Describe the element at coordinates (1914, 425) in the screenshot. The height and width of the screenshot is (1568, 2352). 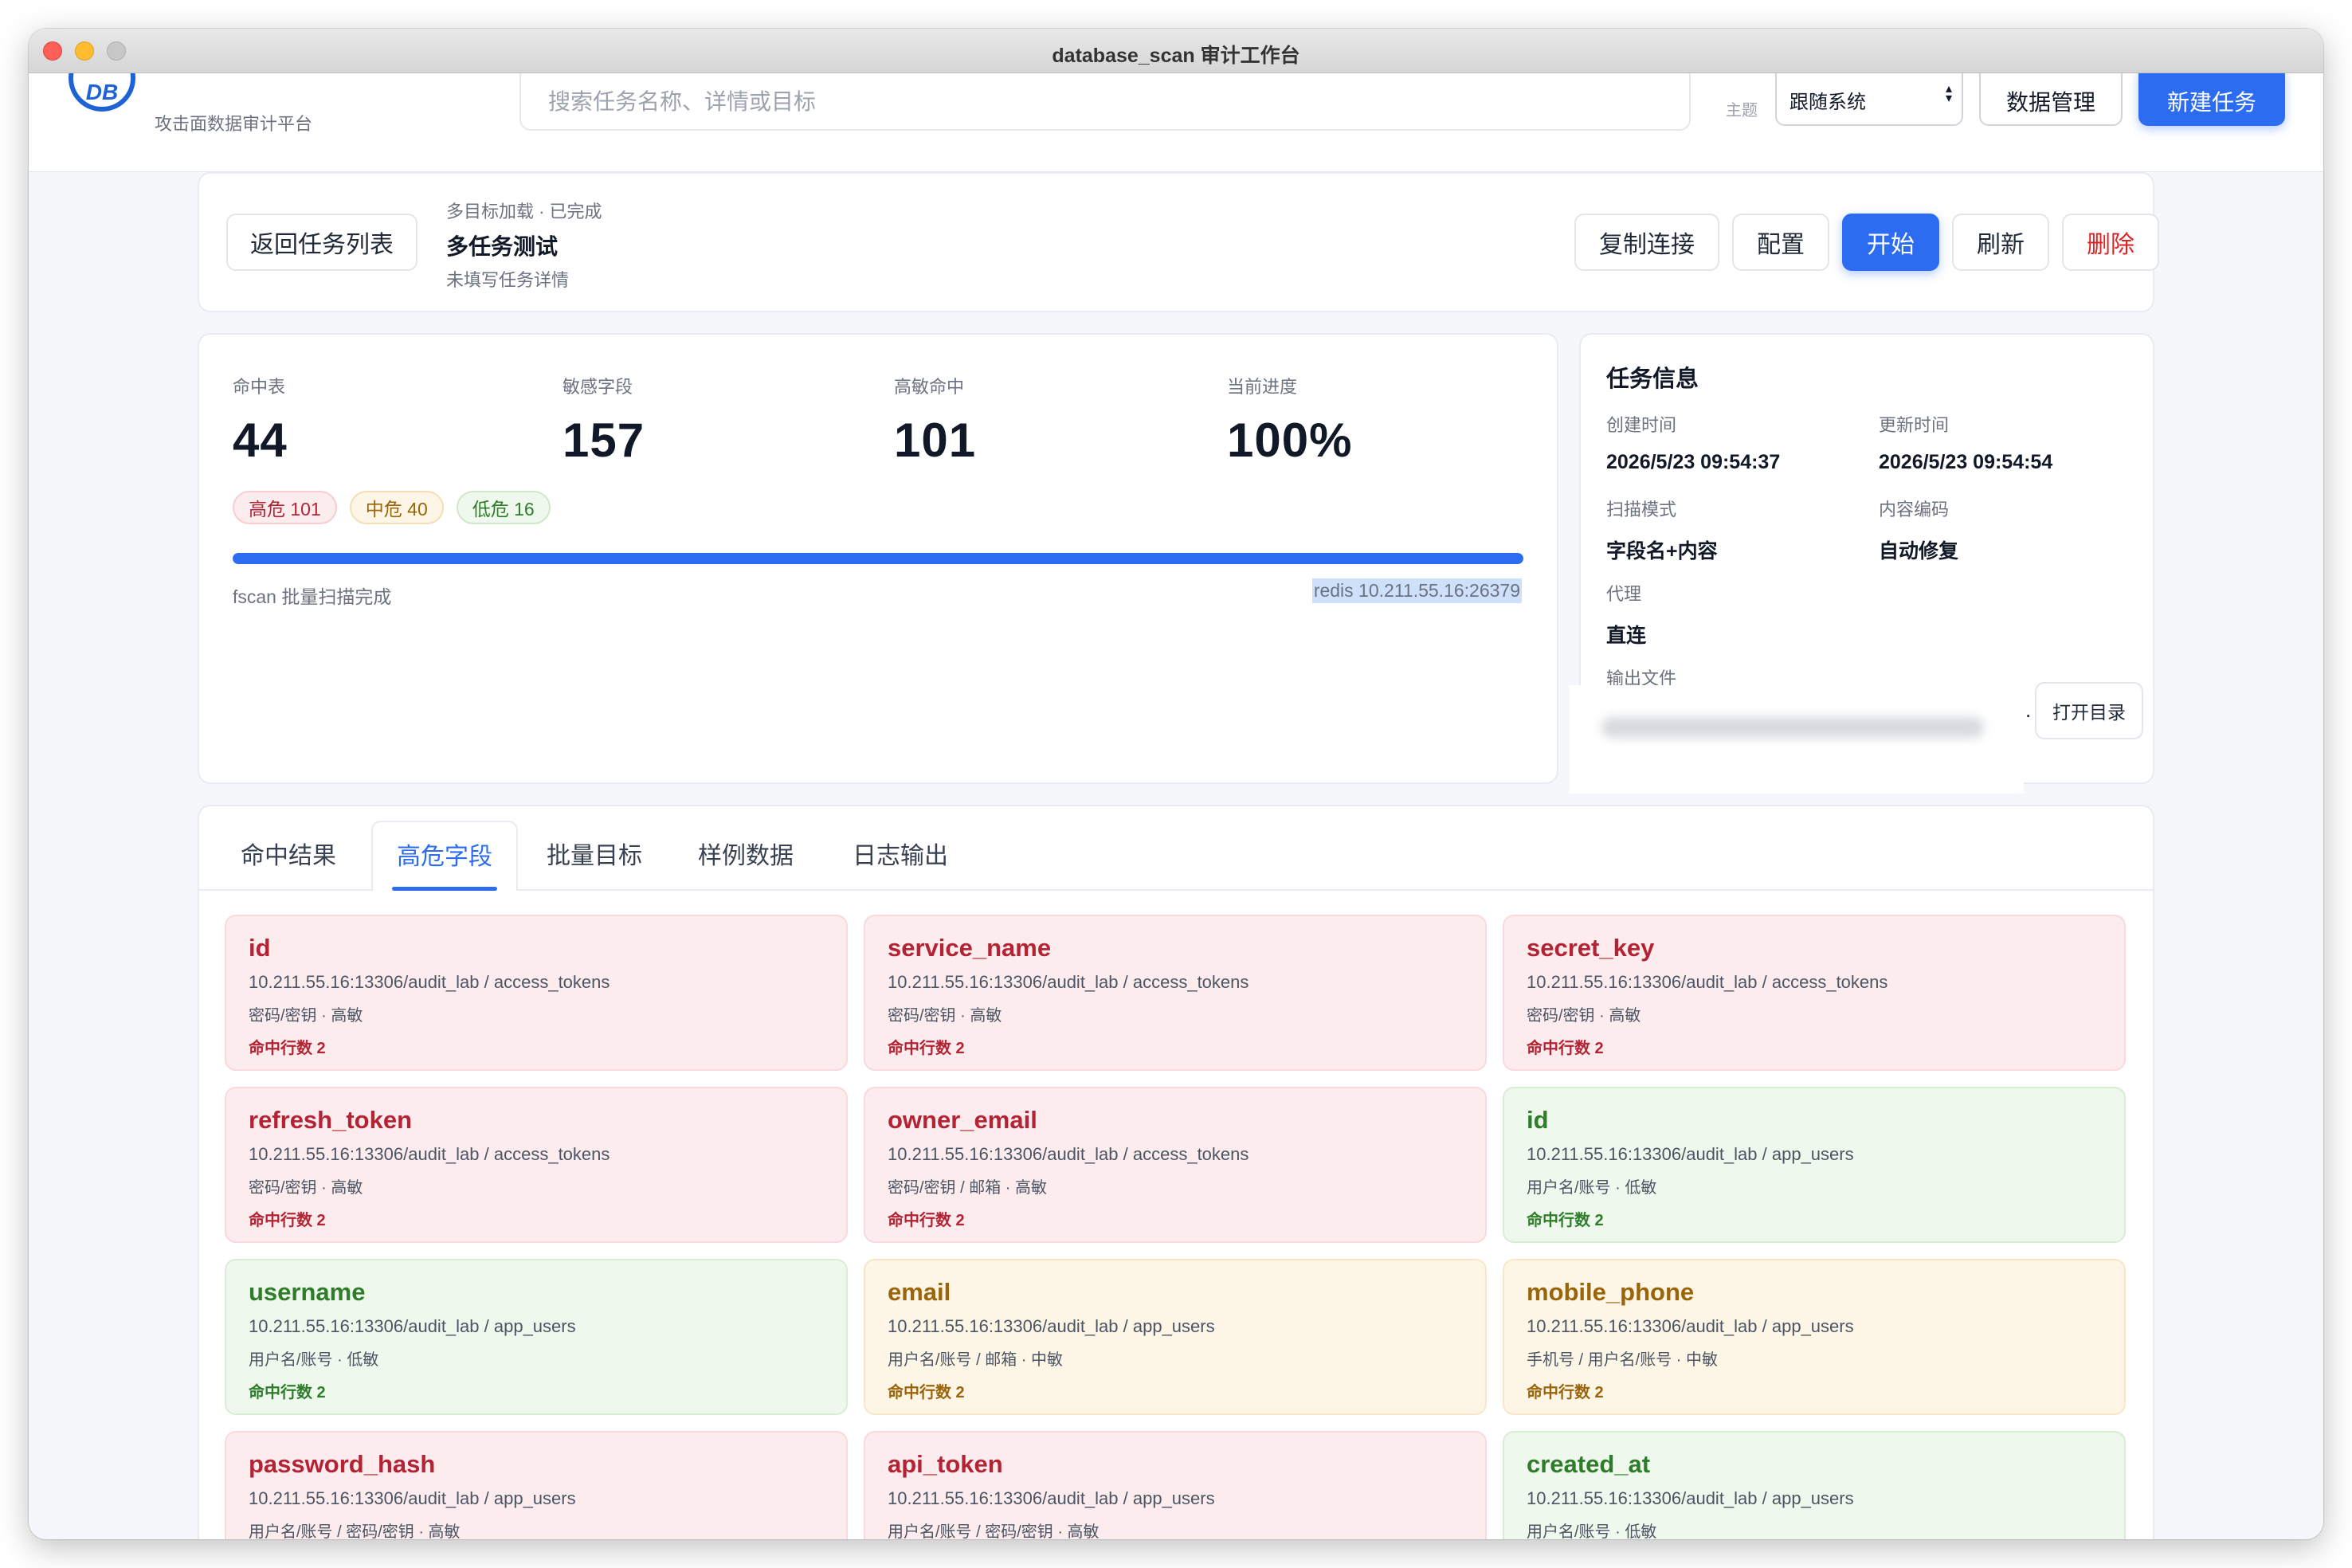
I see `updated-time-label: 更新时间` at that location.